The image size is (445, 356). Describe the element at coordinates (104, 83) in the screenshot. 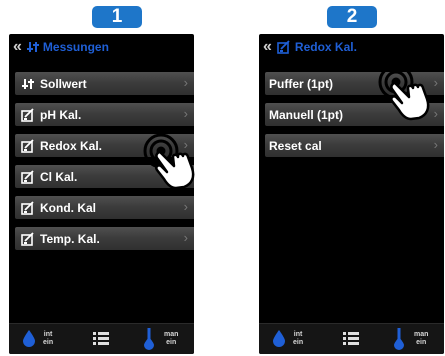

I see `menu-item-sollwert: Sollwert ›` at that location.